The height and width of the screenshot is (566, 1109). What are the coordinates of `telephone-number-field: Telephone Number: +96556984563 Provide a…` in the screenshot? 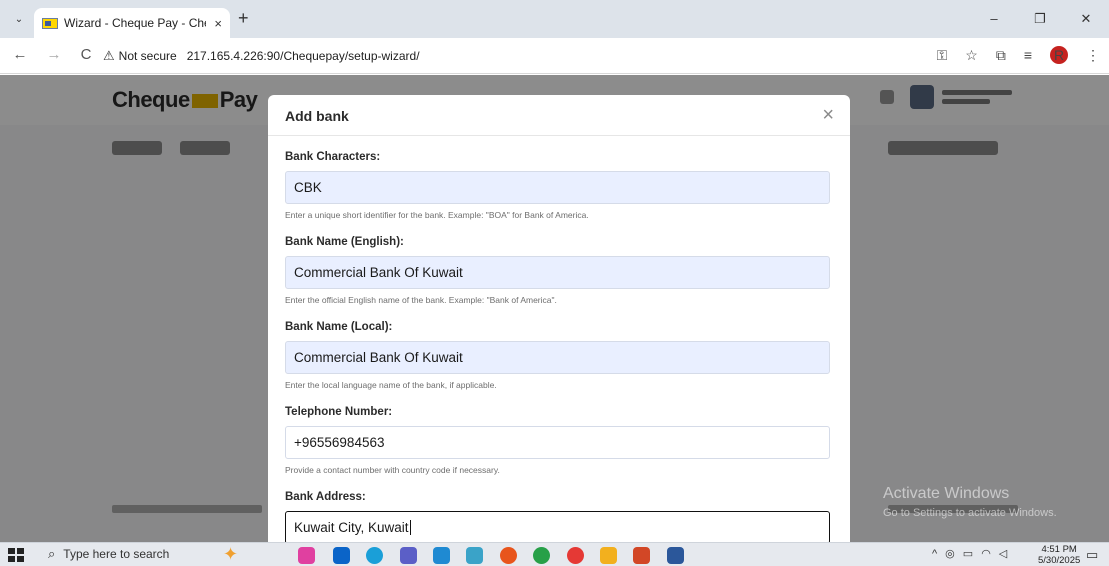 It's located at (557, 440).